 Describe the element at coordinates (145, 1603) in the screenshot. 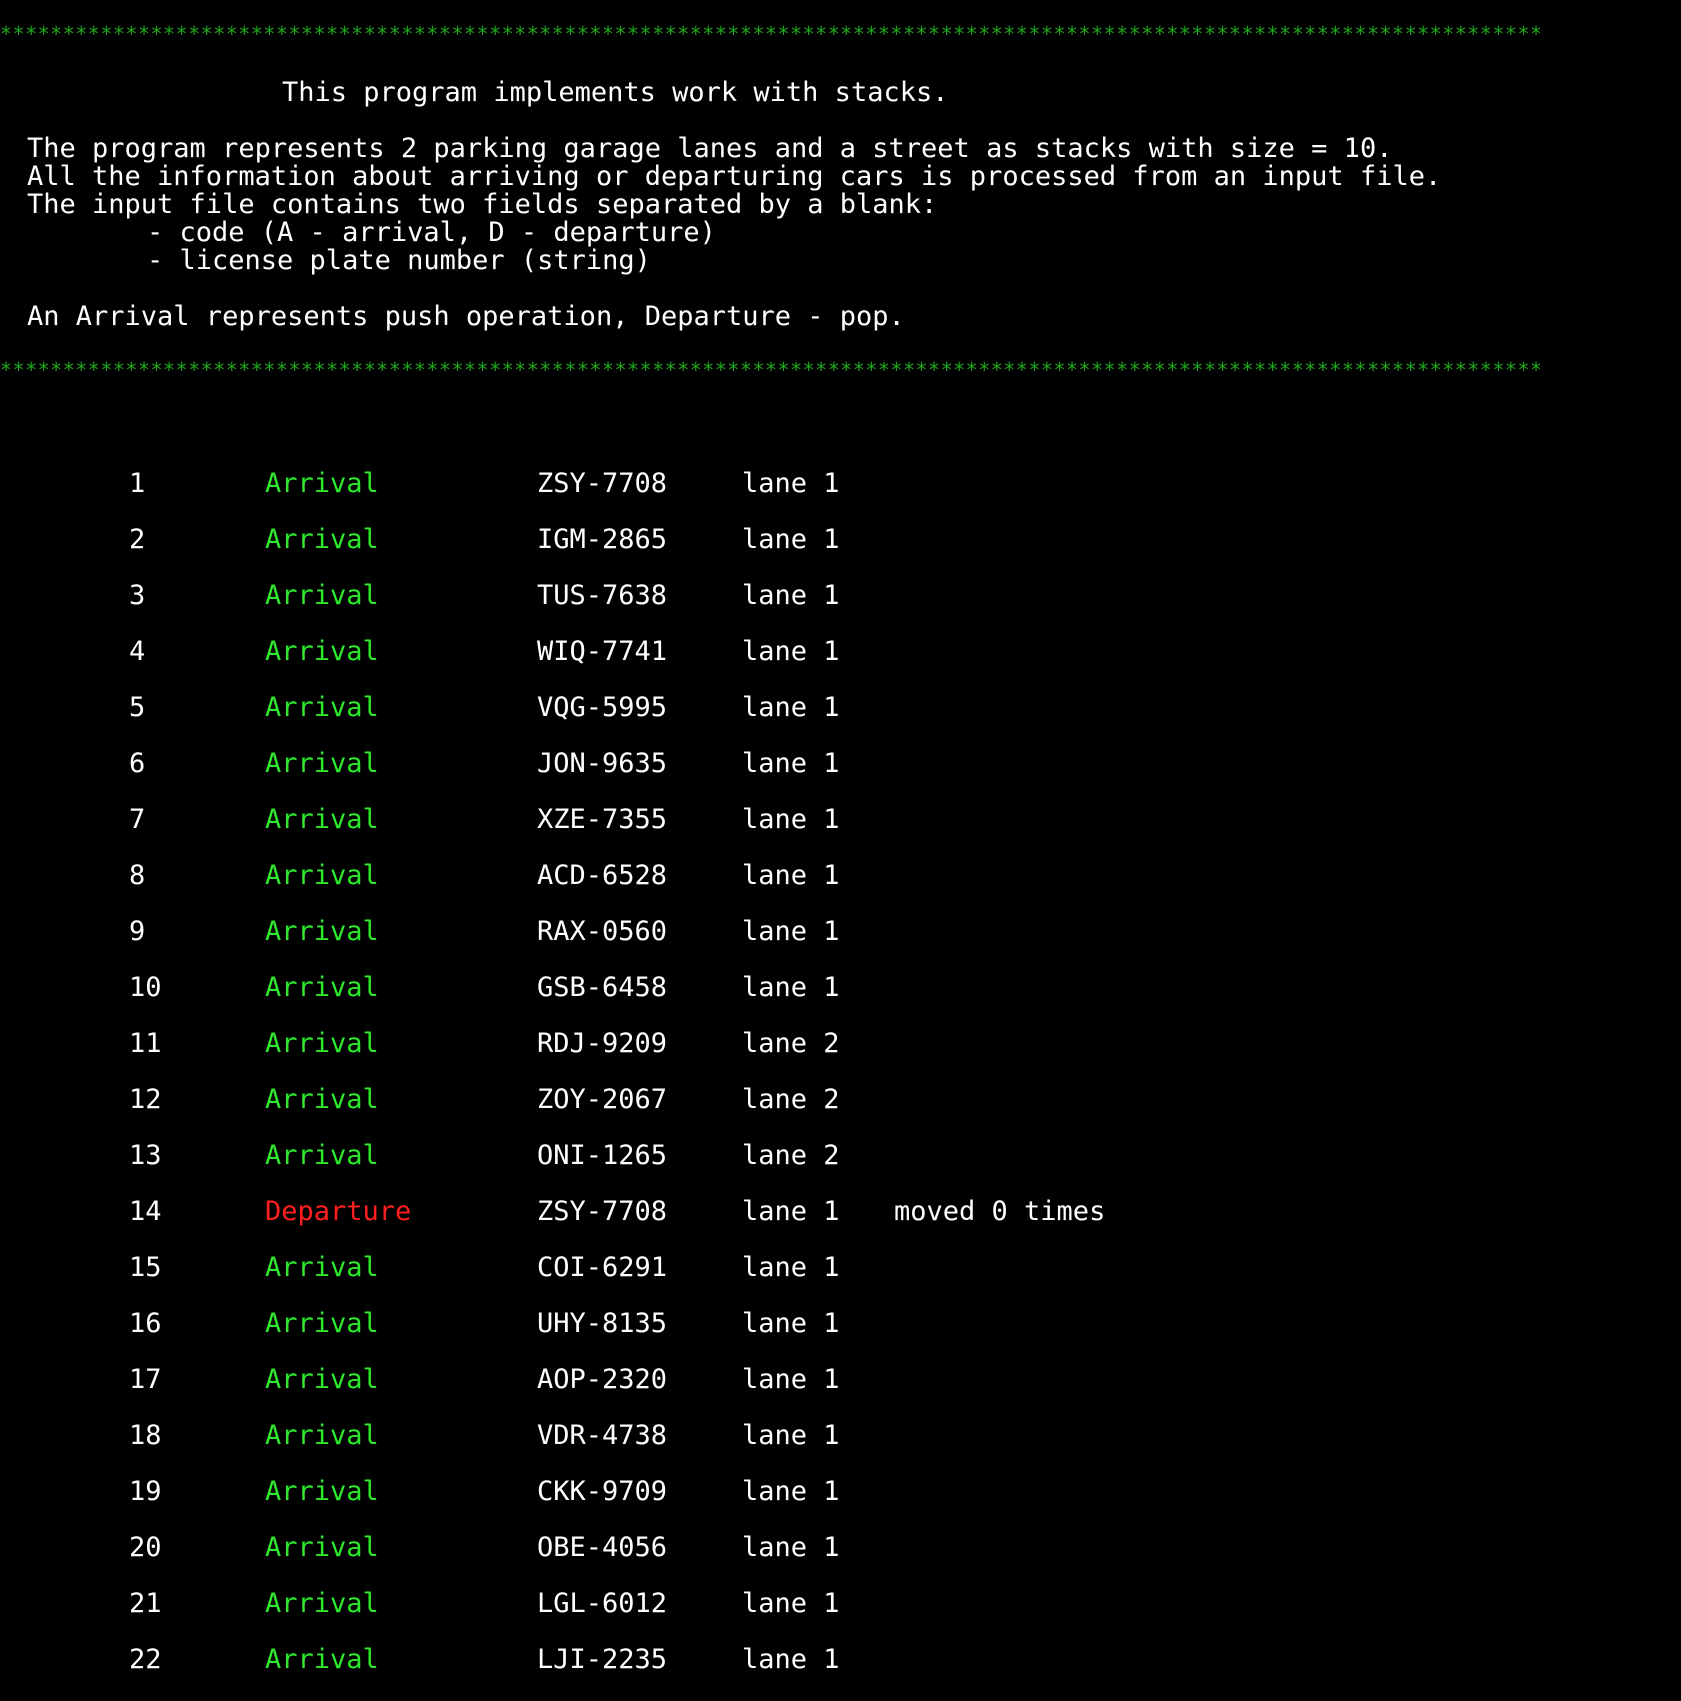

I see `row-number: 21` at that location.